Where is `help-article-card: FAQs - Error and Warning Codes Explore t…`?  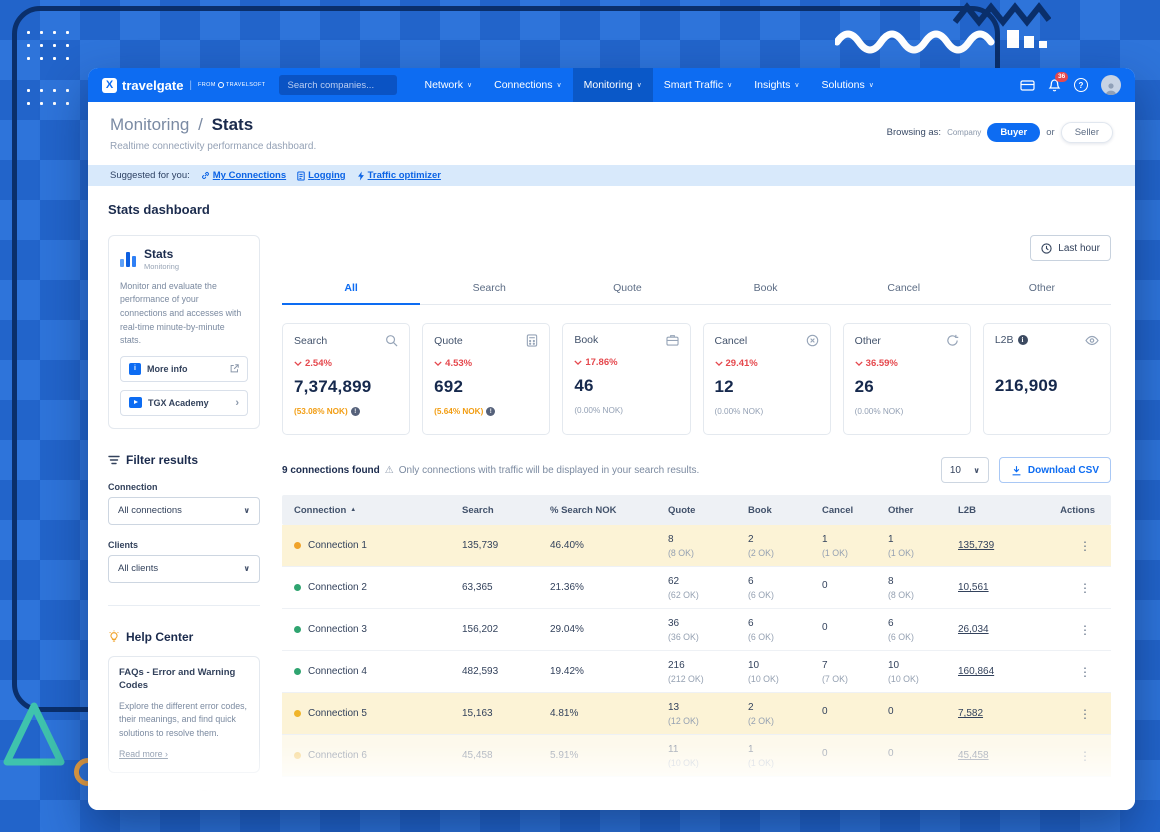
help-article-card: FAQs - Error and Warning Codes Explore t… is located at coordinates (184, 714).